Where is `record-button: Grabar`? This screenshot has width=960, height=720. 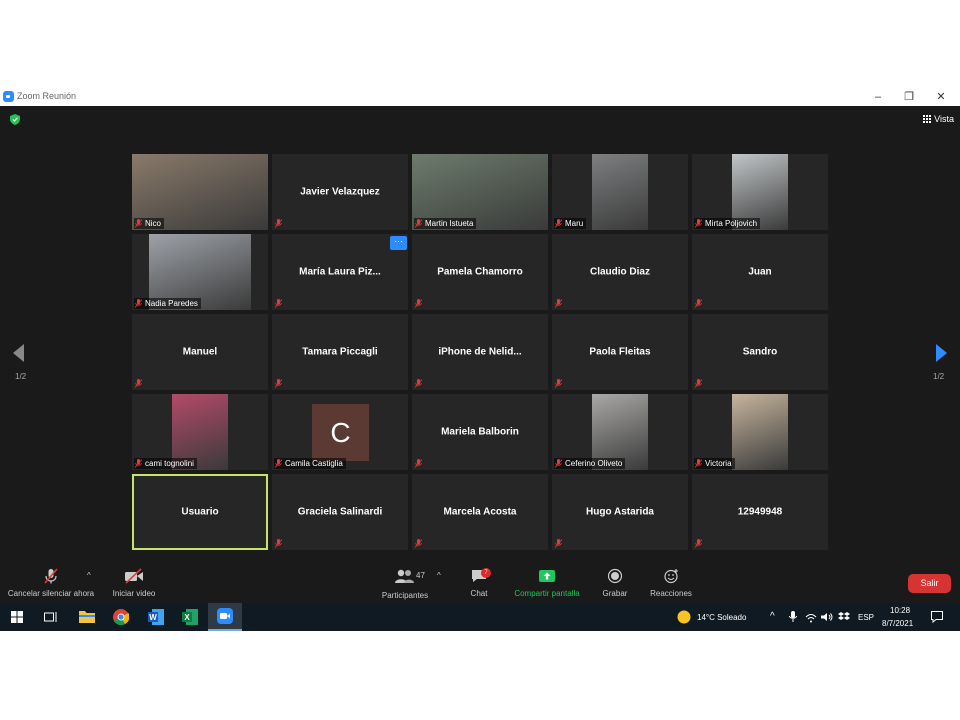
record-button: Grabar is located at coordinates (615, 583).